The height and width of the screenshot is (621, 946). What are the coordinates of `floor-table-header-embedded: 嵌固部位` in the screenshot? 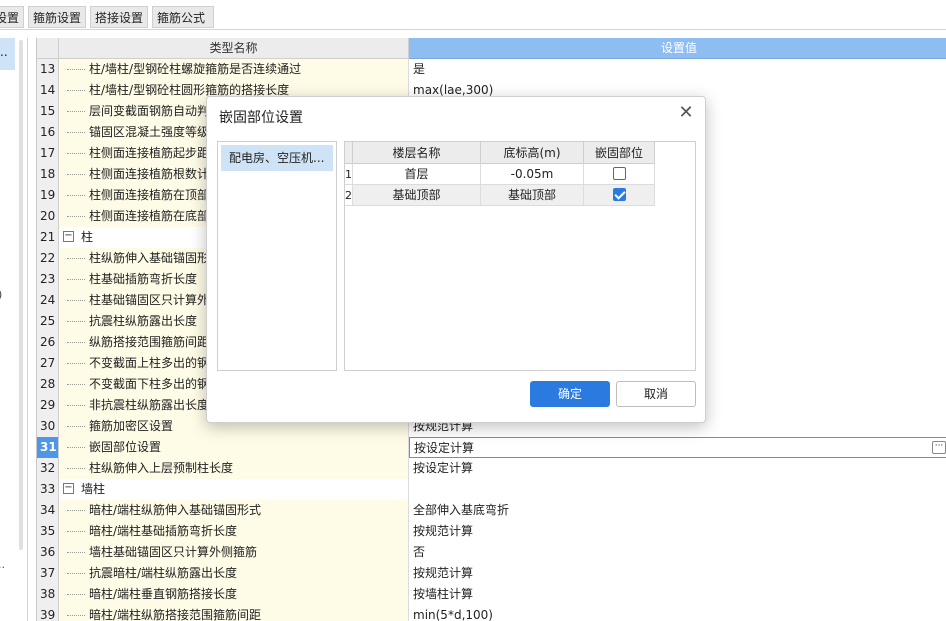 It's located at (619, 153).